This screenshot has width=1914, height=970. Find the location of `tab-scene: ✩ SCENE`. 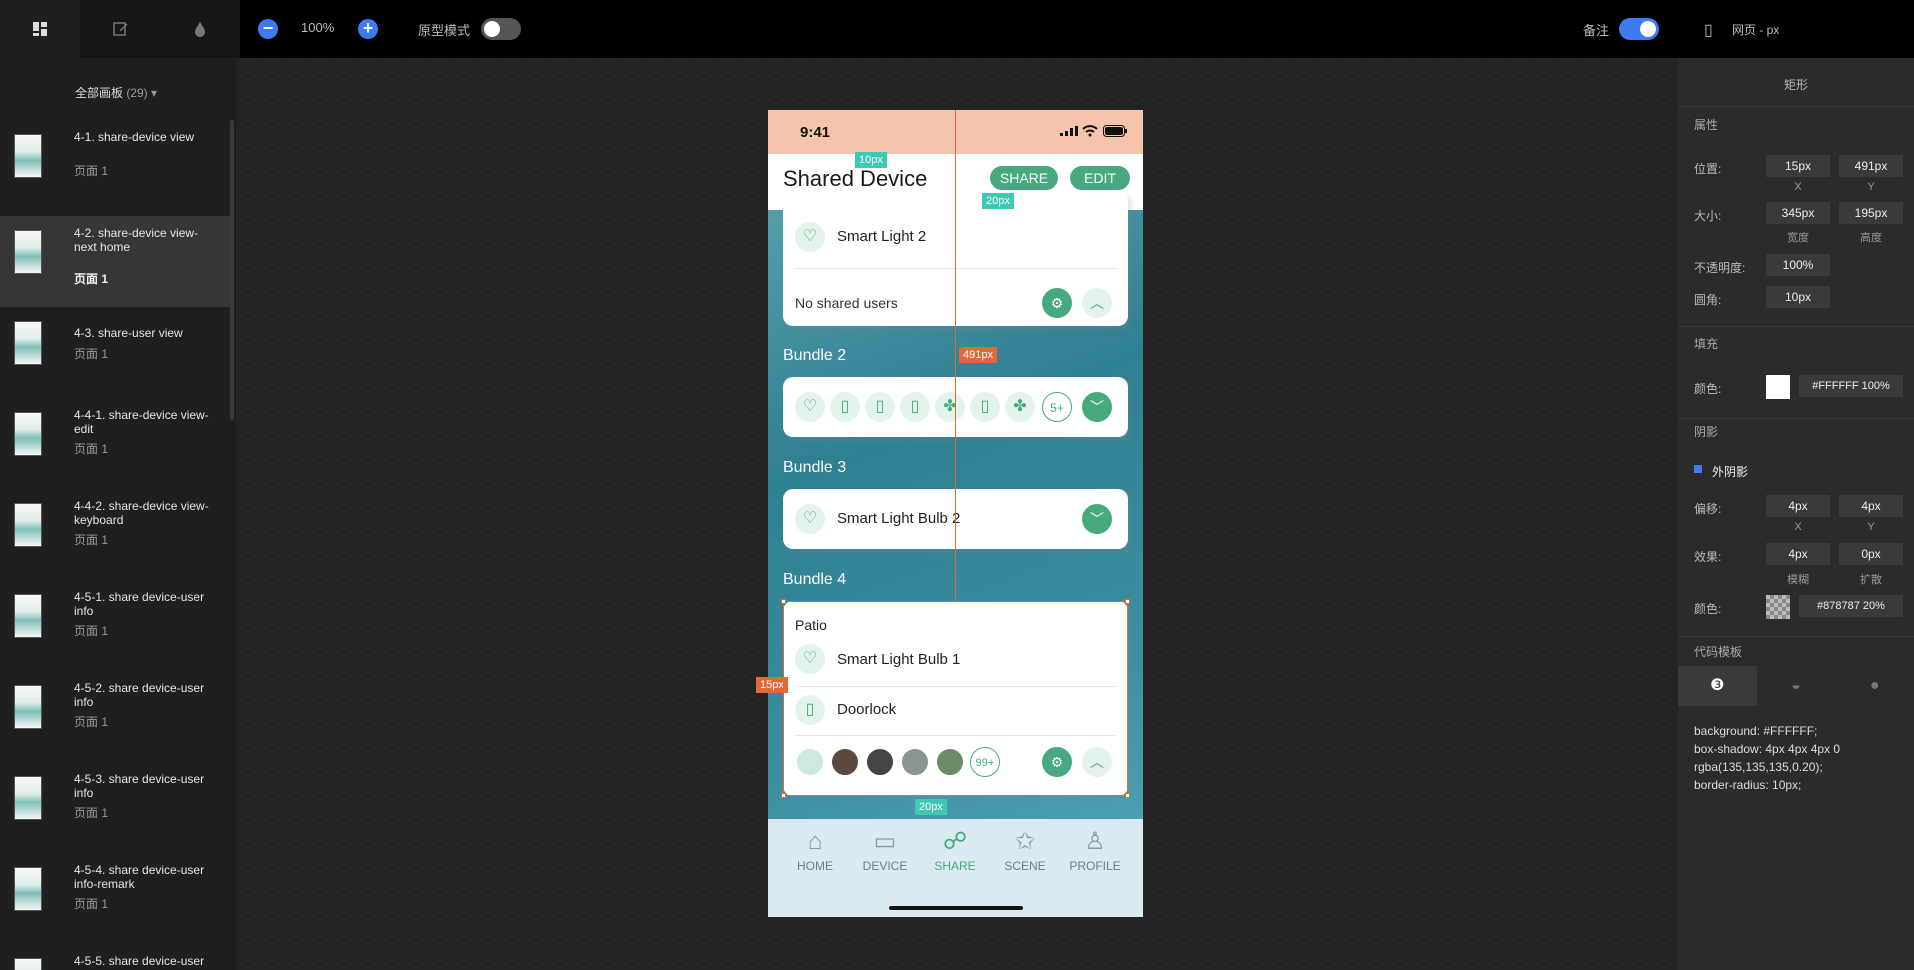

tab-scene: ✩ SCENE is located at coordinates (1025, 849).